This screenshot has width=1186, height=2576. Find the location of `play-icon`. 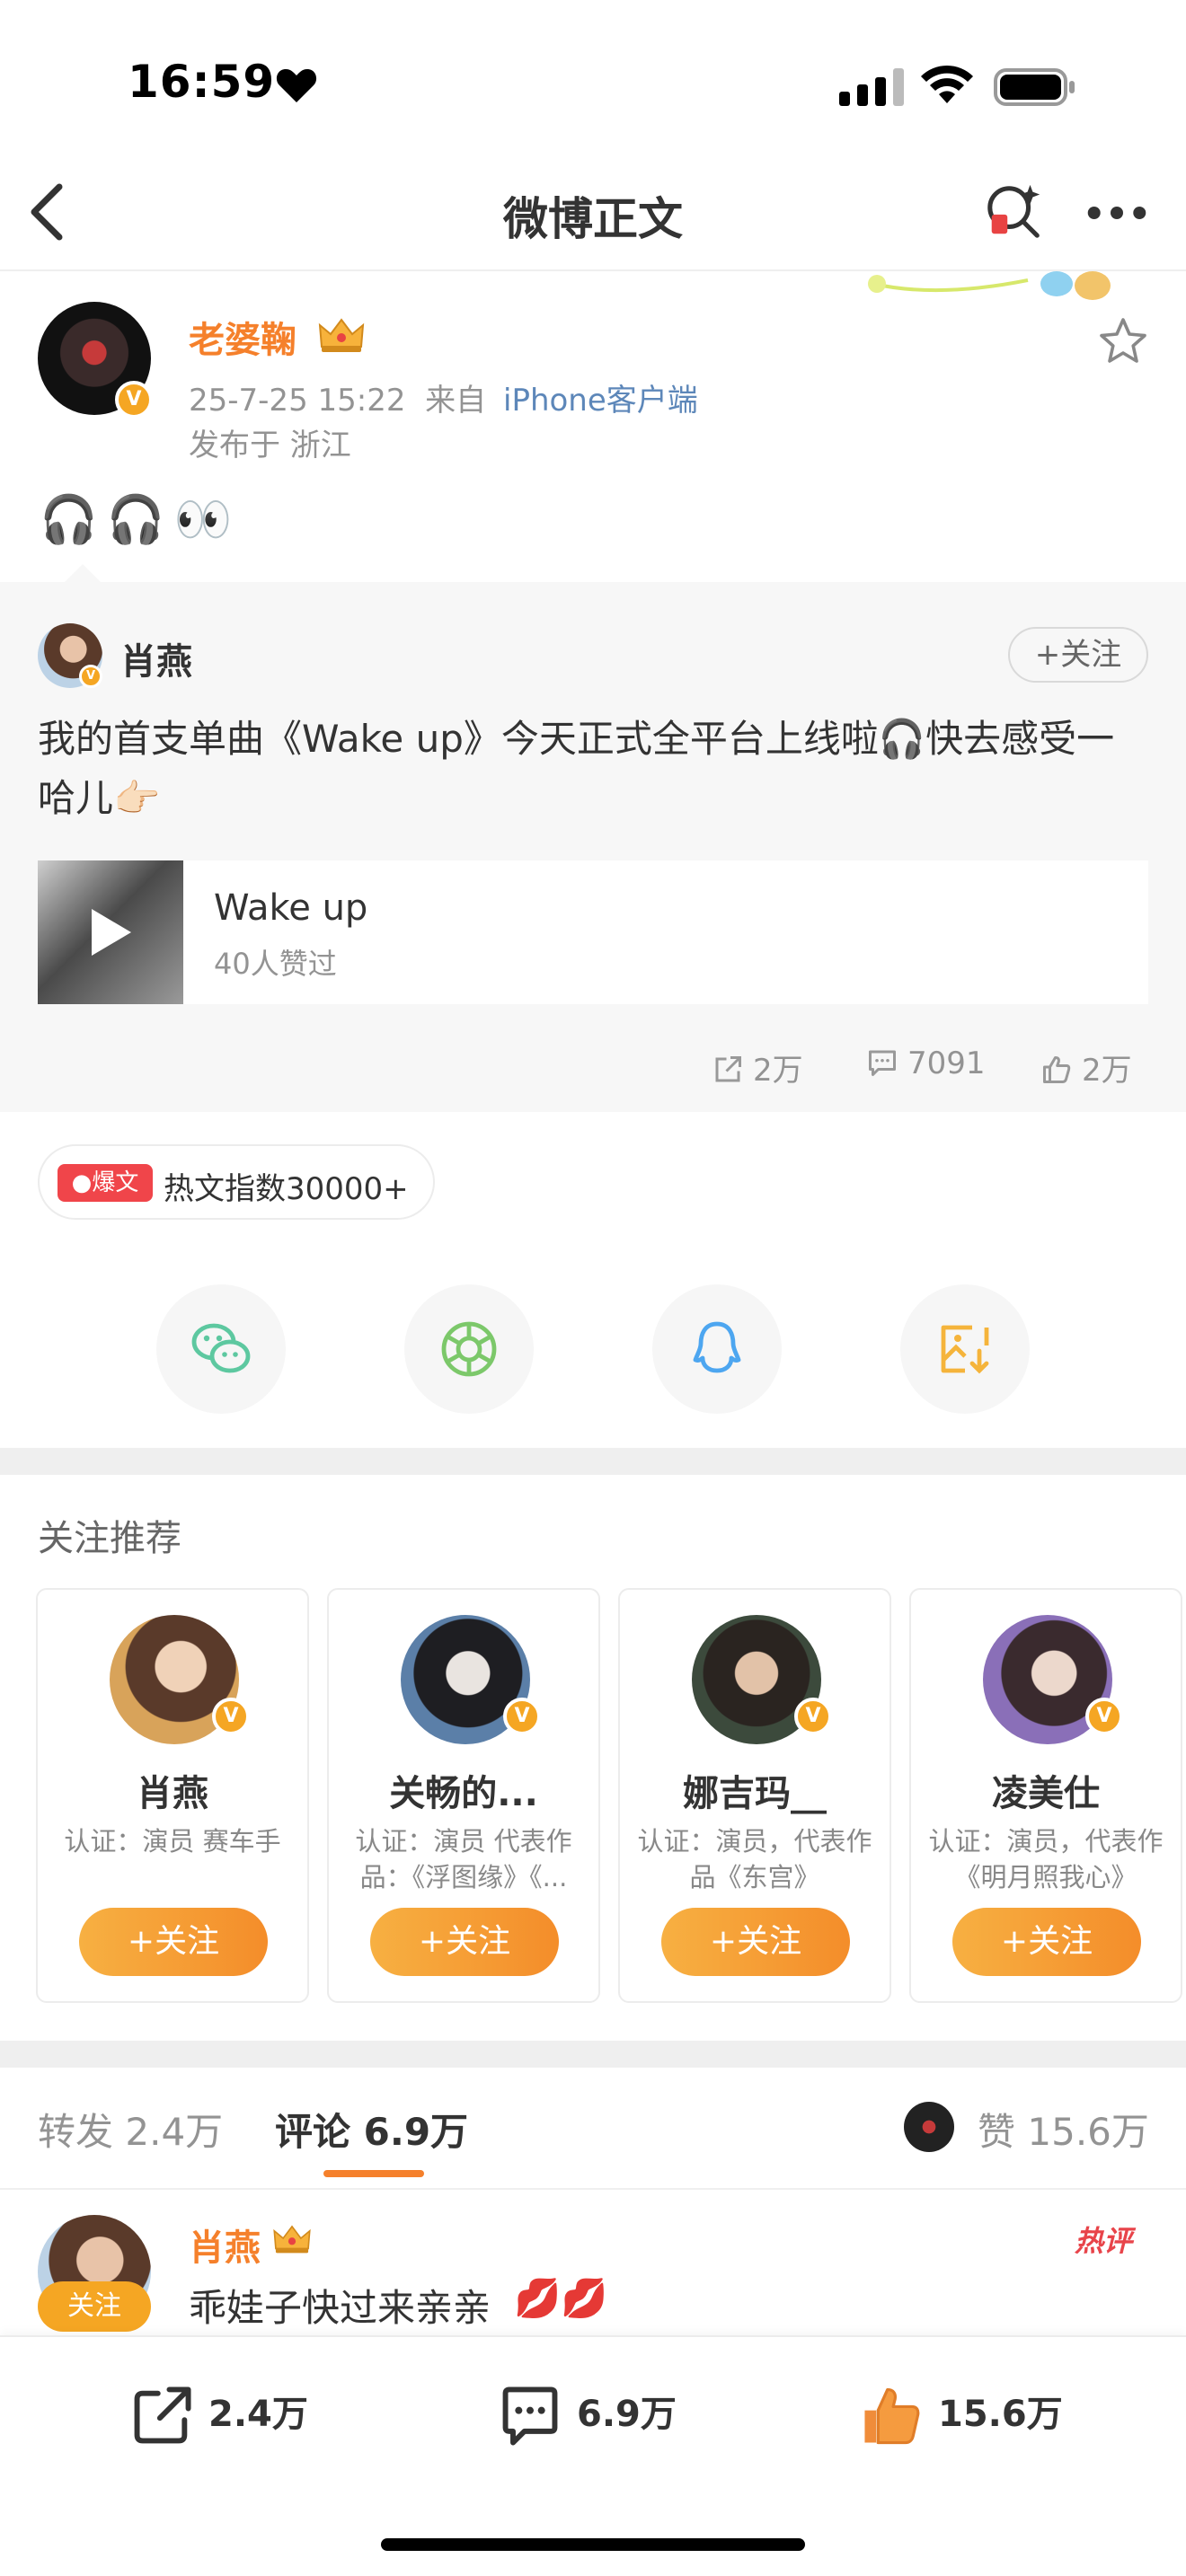

play-icon is located at coordinates (111, 932).